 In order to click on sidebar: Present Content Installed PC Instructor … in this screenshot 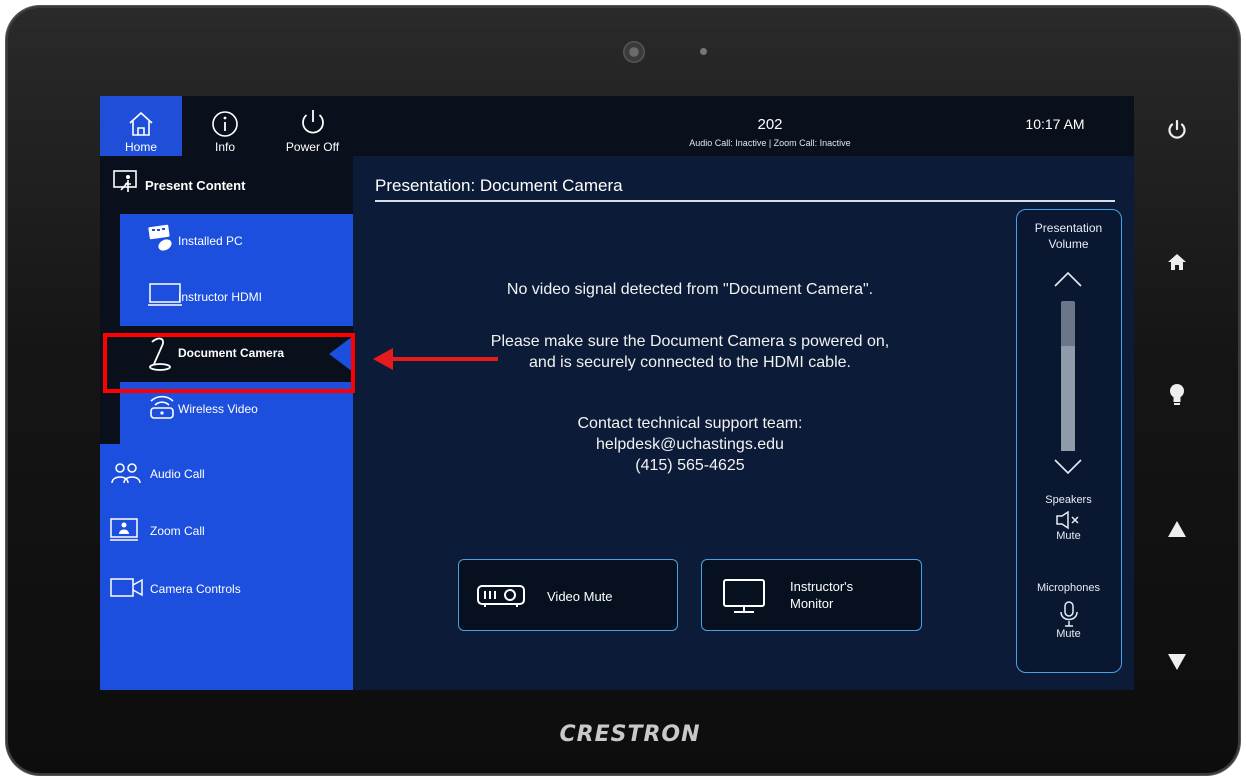, I will do `click(226, 423)`.